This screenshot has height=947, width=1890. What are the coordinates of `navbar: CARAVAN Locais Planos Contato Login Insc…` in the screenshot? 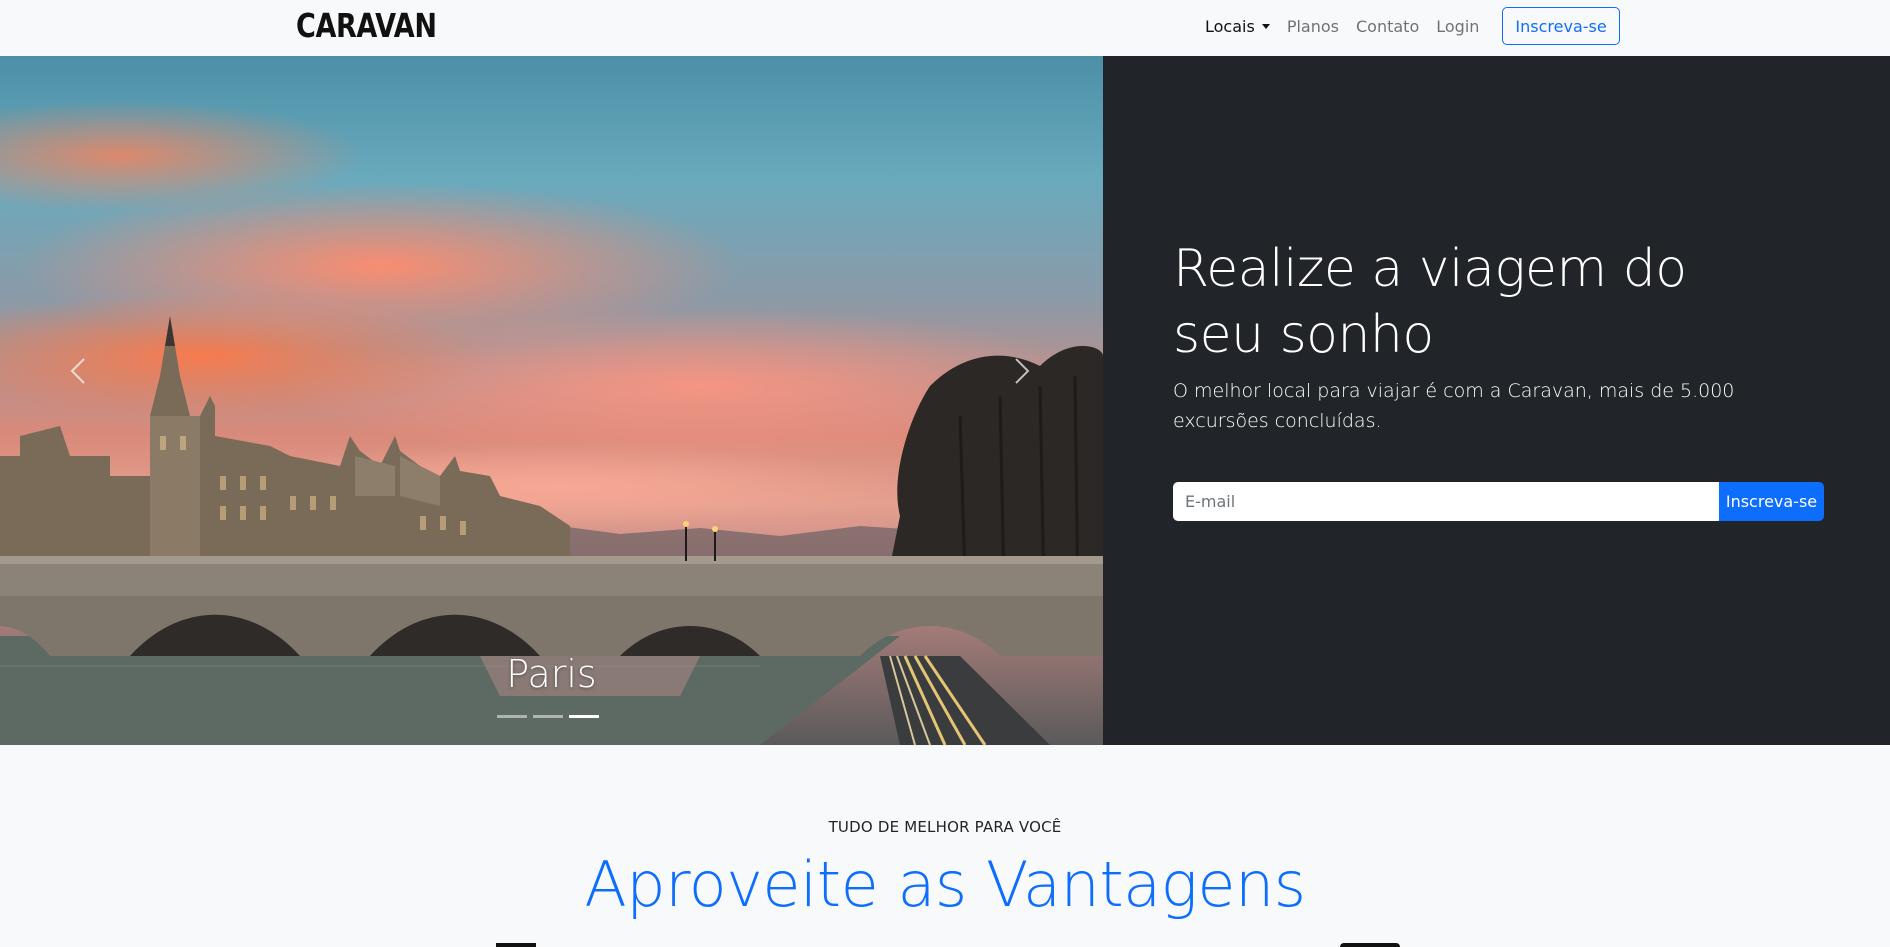 It's located at (945, 28).